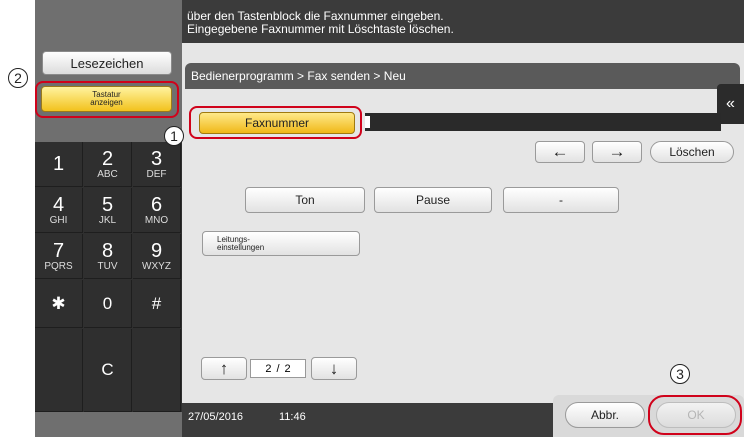  I want to click on cancel-label: Abbr., so click(605, 415).